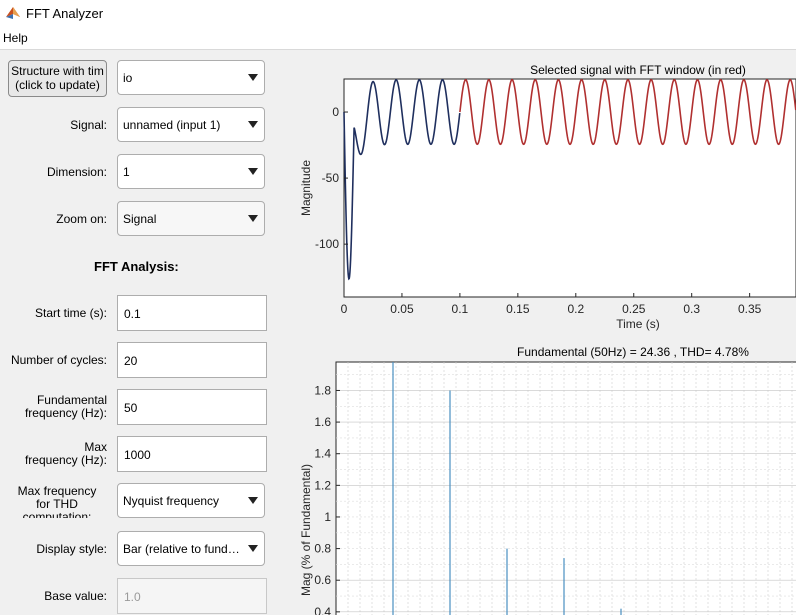 The height and width of the screenshot is (615, 796). Describe the element at coordinates (71, 400) in the screenshot. I see `fundamental-label-line1: Fundamental` at that location.